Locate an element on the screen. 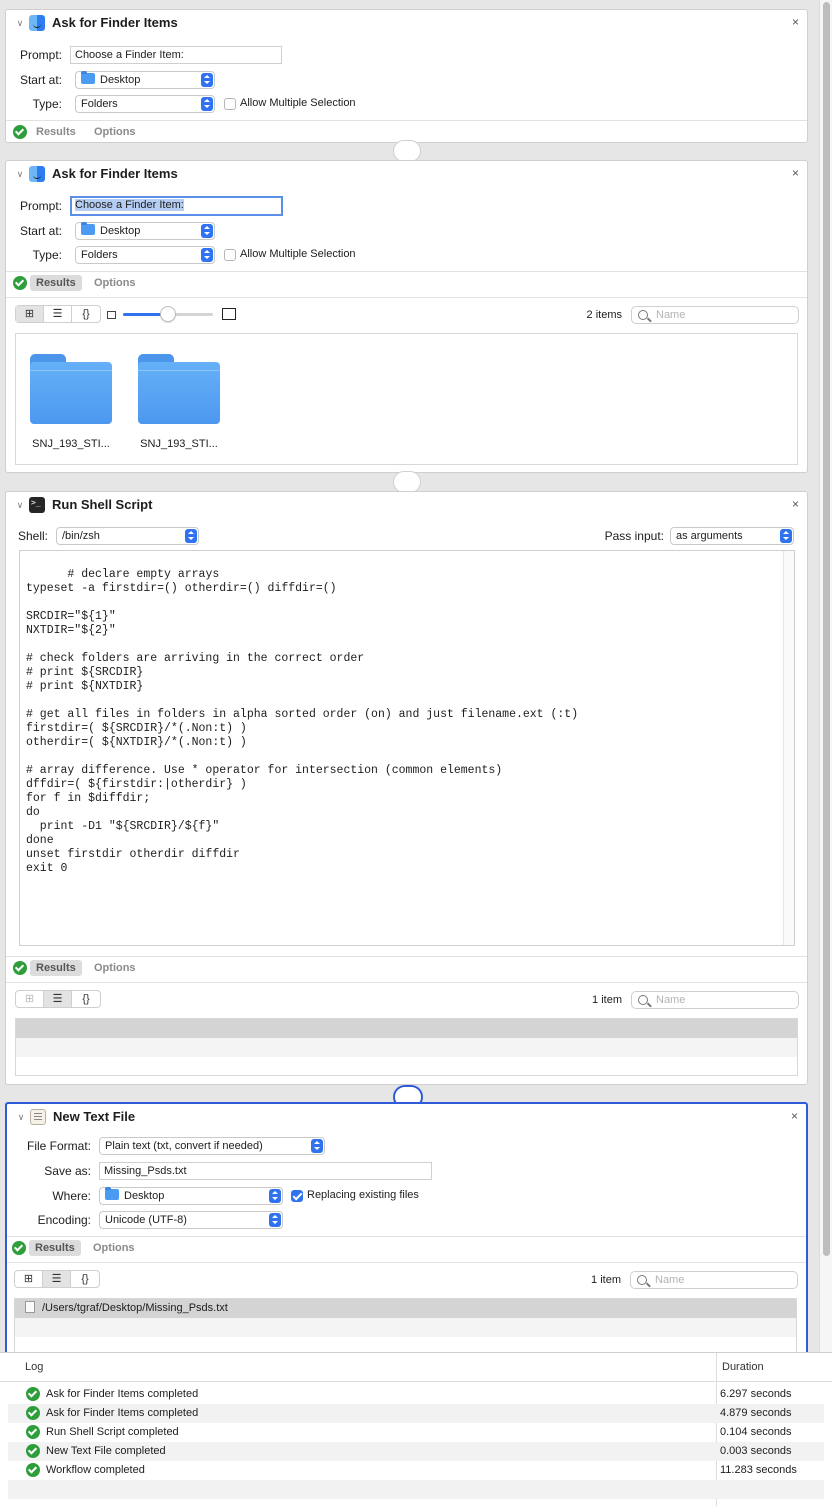 The height and width of the screenshot is (1506, 832). icon-size-slider is located at coordinates (169, 314).